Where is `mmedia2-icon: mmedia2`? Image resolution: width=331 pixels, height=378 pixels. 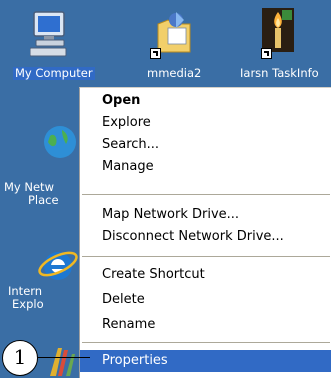
mmedia2-icon: mmedia2 is located at coordinates (176, 43).